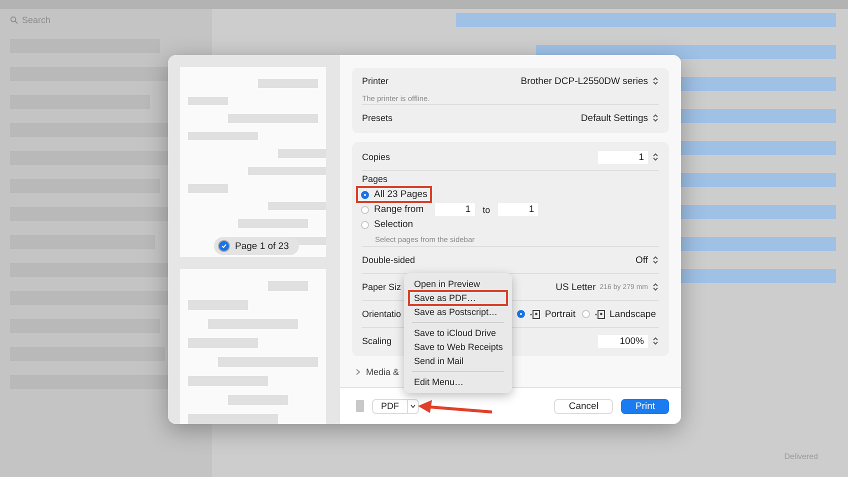 The height and width of the screenshot is (477, 848). Describe the element at coordinates (375, 179) in the screenshot. I see `pages-heading: Pages` at that location.